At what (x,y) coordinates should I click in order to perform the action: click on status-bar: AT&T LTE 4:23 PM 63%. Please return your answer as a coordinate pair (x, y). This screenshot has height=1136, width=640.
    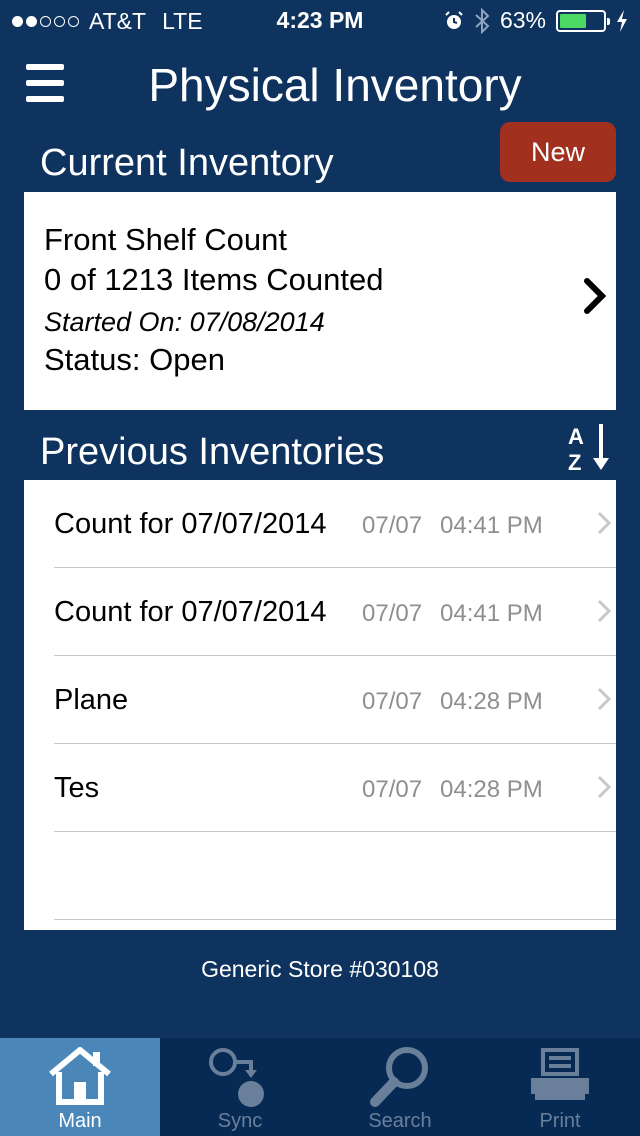
    Looking at the image, I should click on (320, 20).